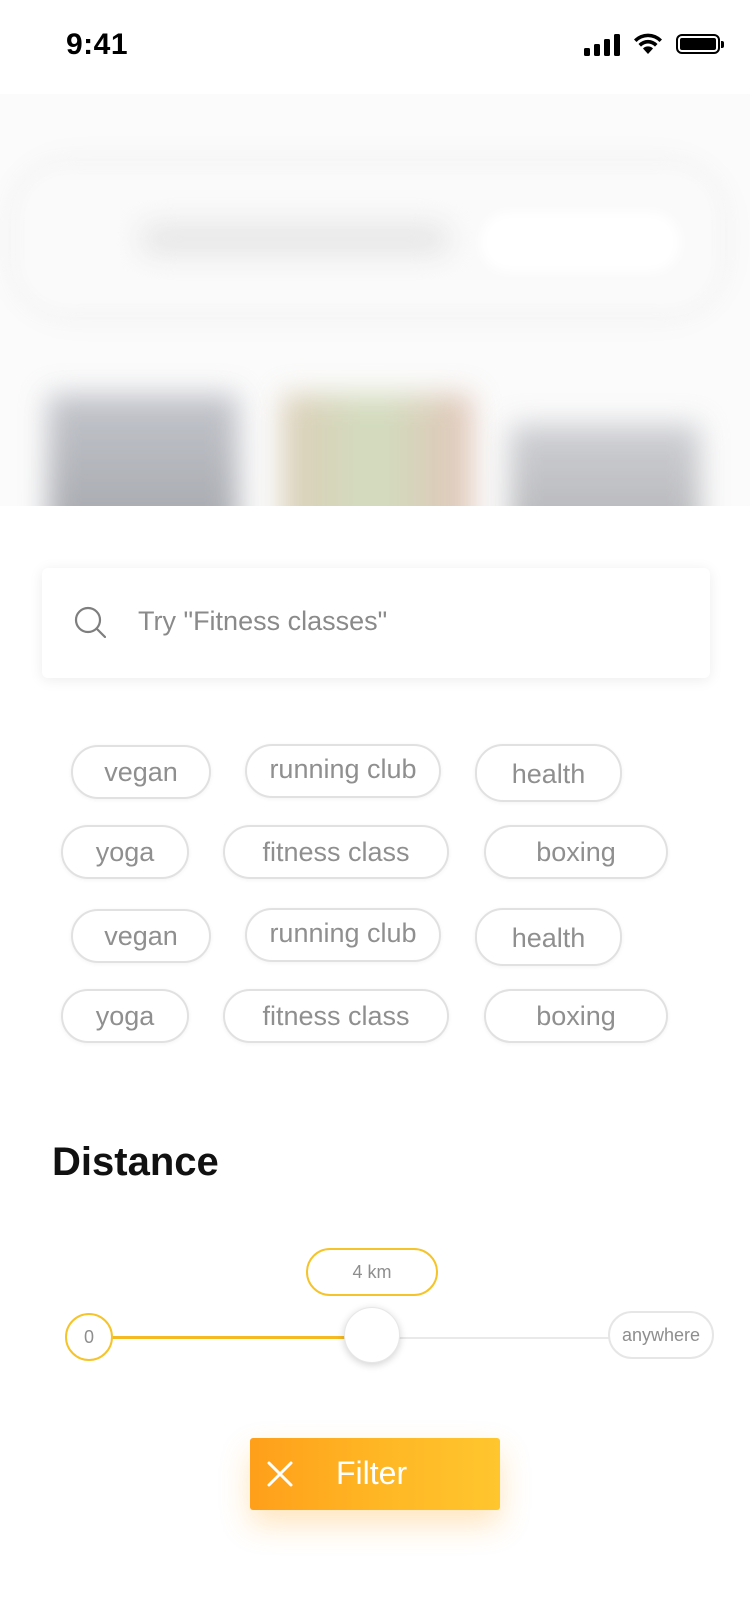 The width and height of the screenshot is (750, 1624). I want to click on slider-value-badge: 4 km, so click(372, 1272).